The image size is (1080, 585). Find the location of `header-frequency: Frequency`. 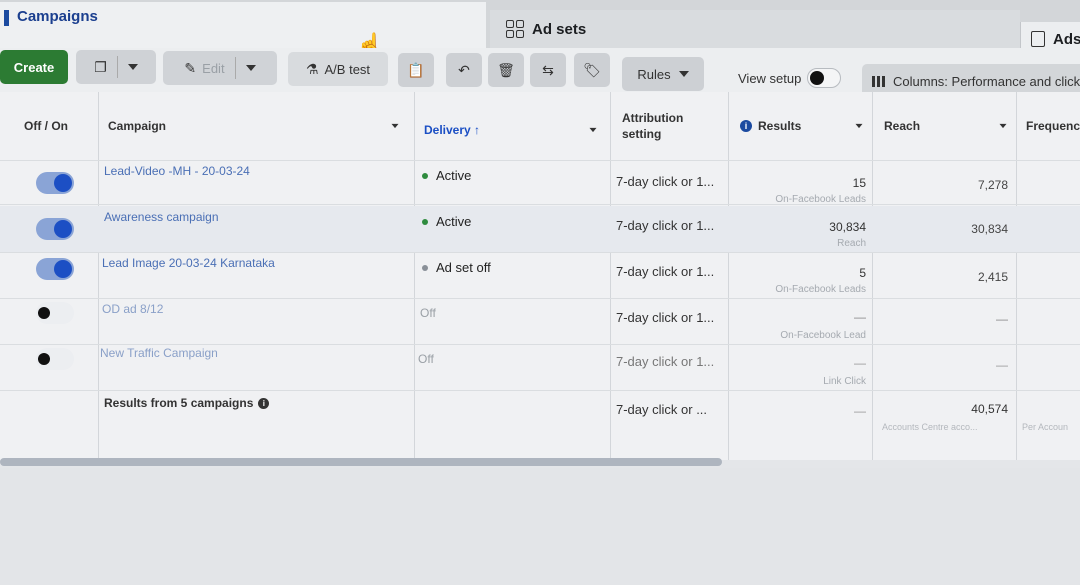

header-frequency: Frequency is located at coordinates (1053, 126).